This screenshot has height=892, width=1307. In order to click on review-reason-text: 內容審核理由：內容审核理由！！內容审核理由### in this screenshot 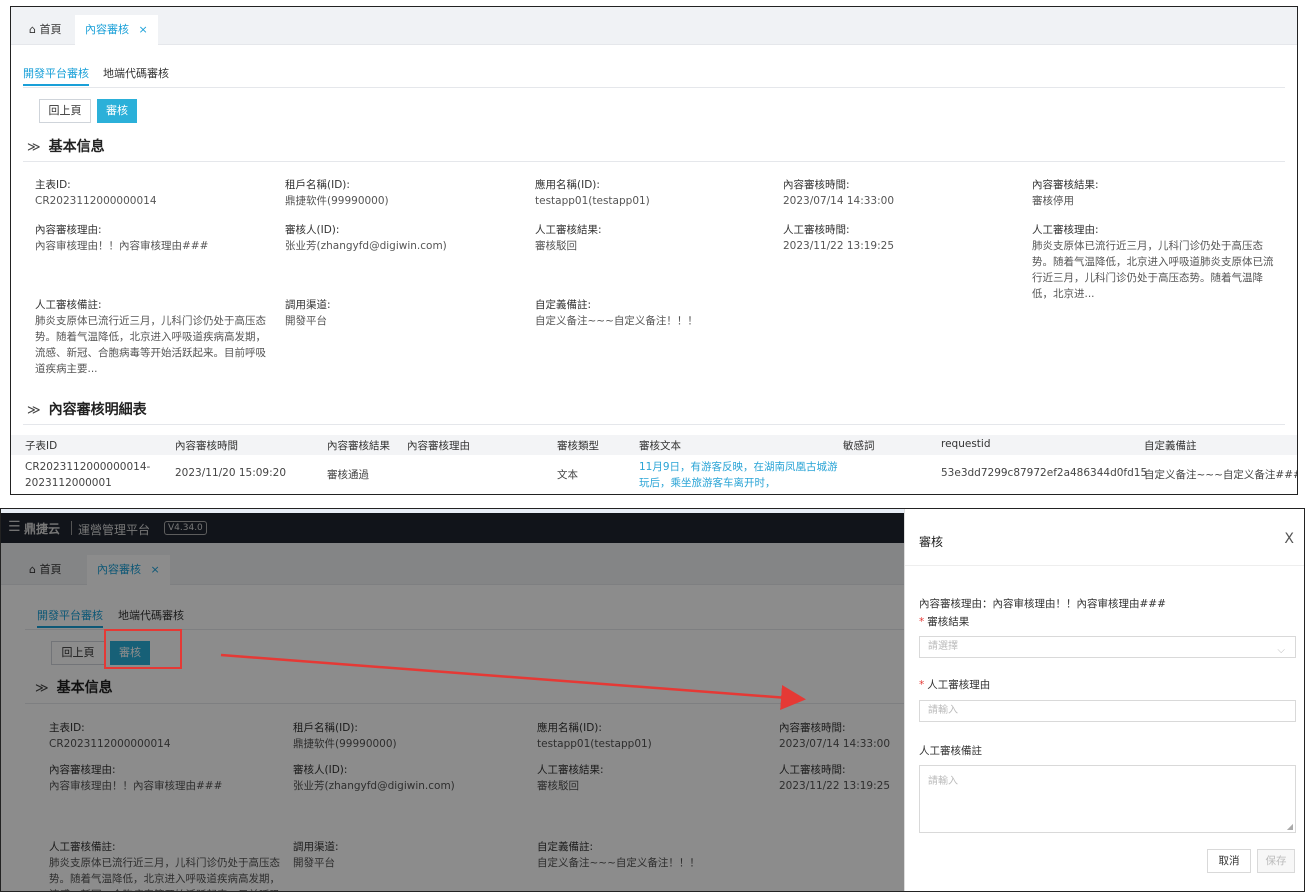, I will do `click(1042, 604)`.